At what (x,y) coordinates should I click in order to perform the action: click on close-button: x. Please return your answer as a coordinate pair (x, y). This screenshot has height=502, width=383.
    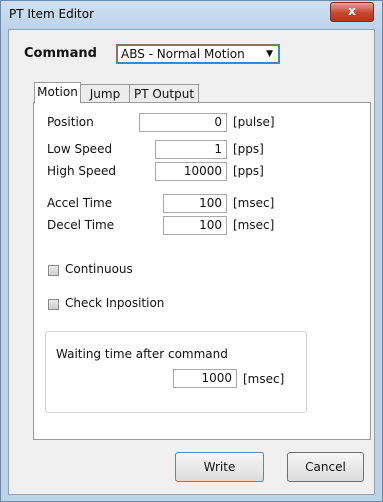
    Looking at the image, I should click on (352, 12).